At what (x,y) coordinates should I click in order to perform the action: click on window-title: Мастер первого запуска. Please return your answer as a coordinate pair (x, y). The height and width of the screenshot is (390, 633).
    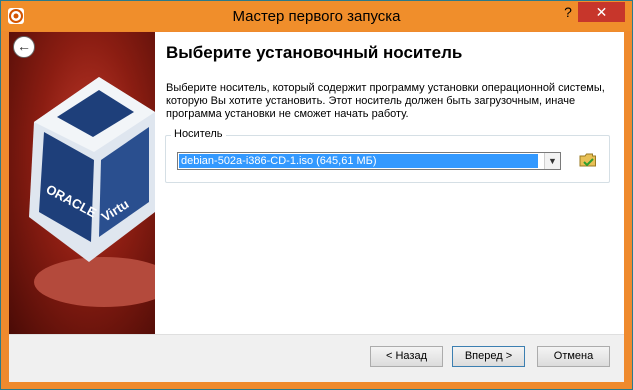
    Looking at the image, I should click on (316, 16).